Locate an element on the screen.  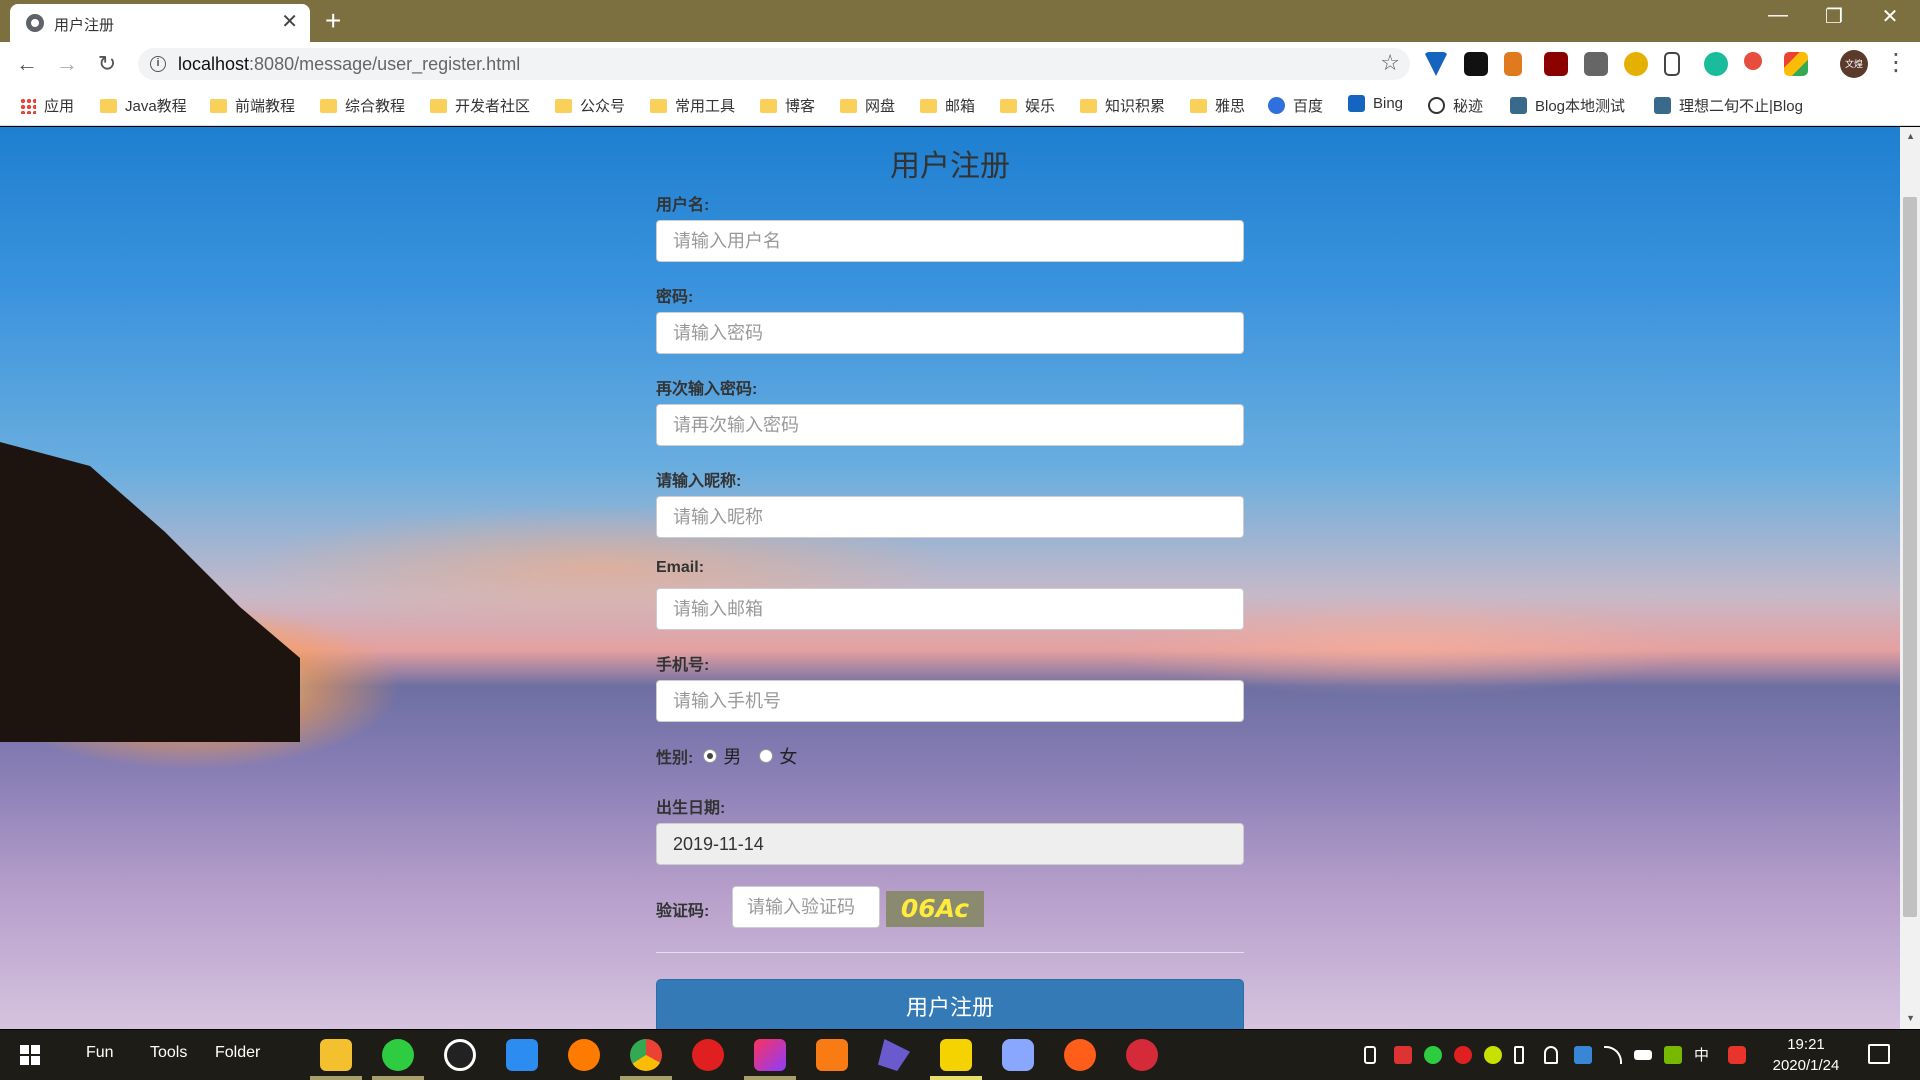
ime-indicator: 中 is located at coordinates (1701, 1054).